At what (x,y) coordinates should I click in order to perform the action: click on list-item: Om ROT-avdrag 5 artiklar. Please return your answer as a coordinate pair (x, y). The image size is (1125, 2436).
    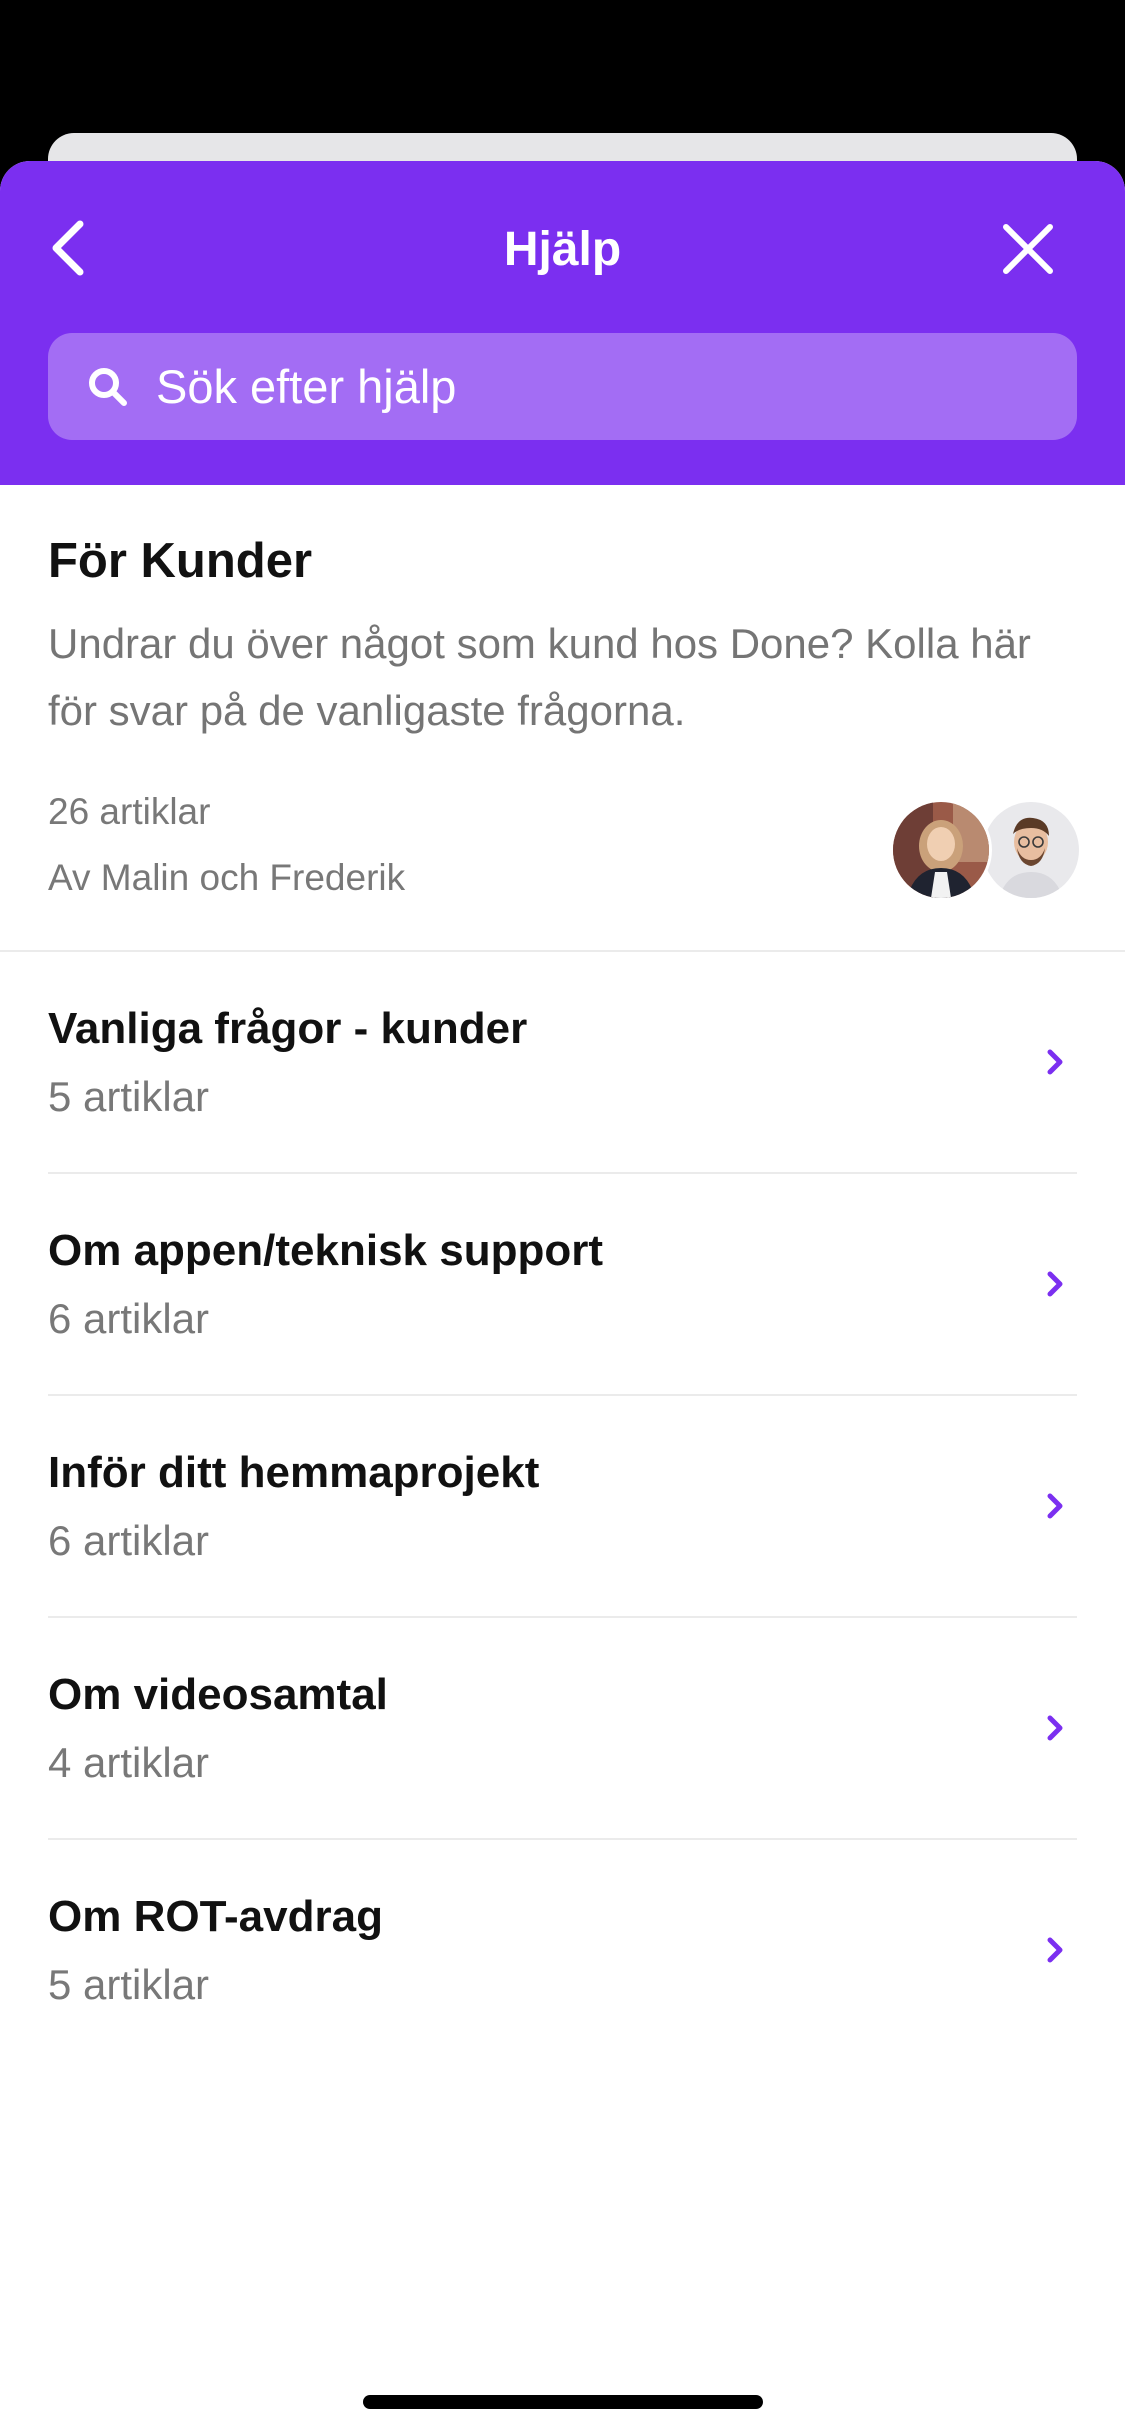
    Looking at the image, I should click on (562, 1951).